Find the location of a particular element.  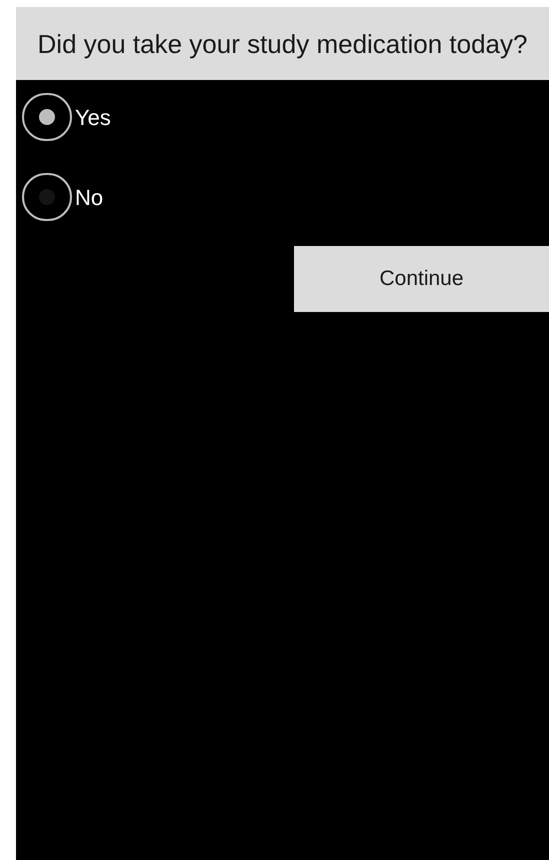

question-text: Did you take your study medication today? is located at coordinates (283, 44).